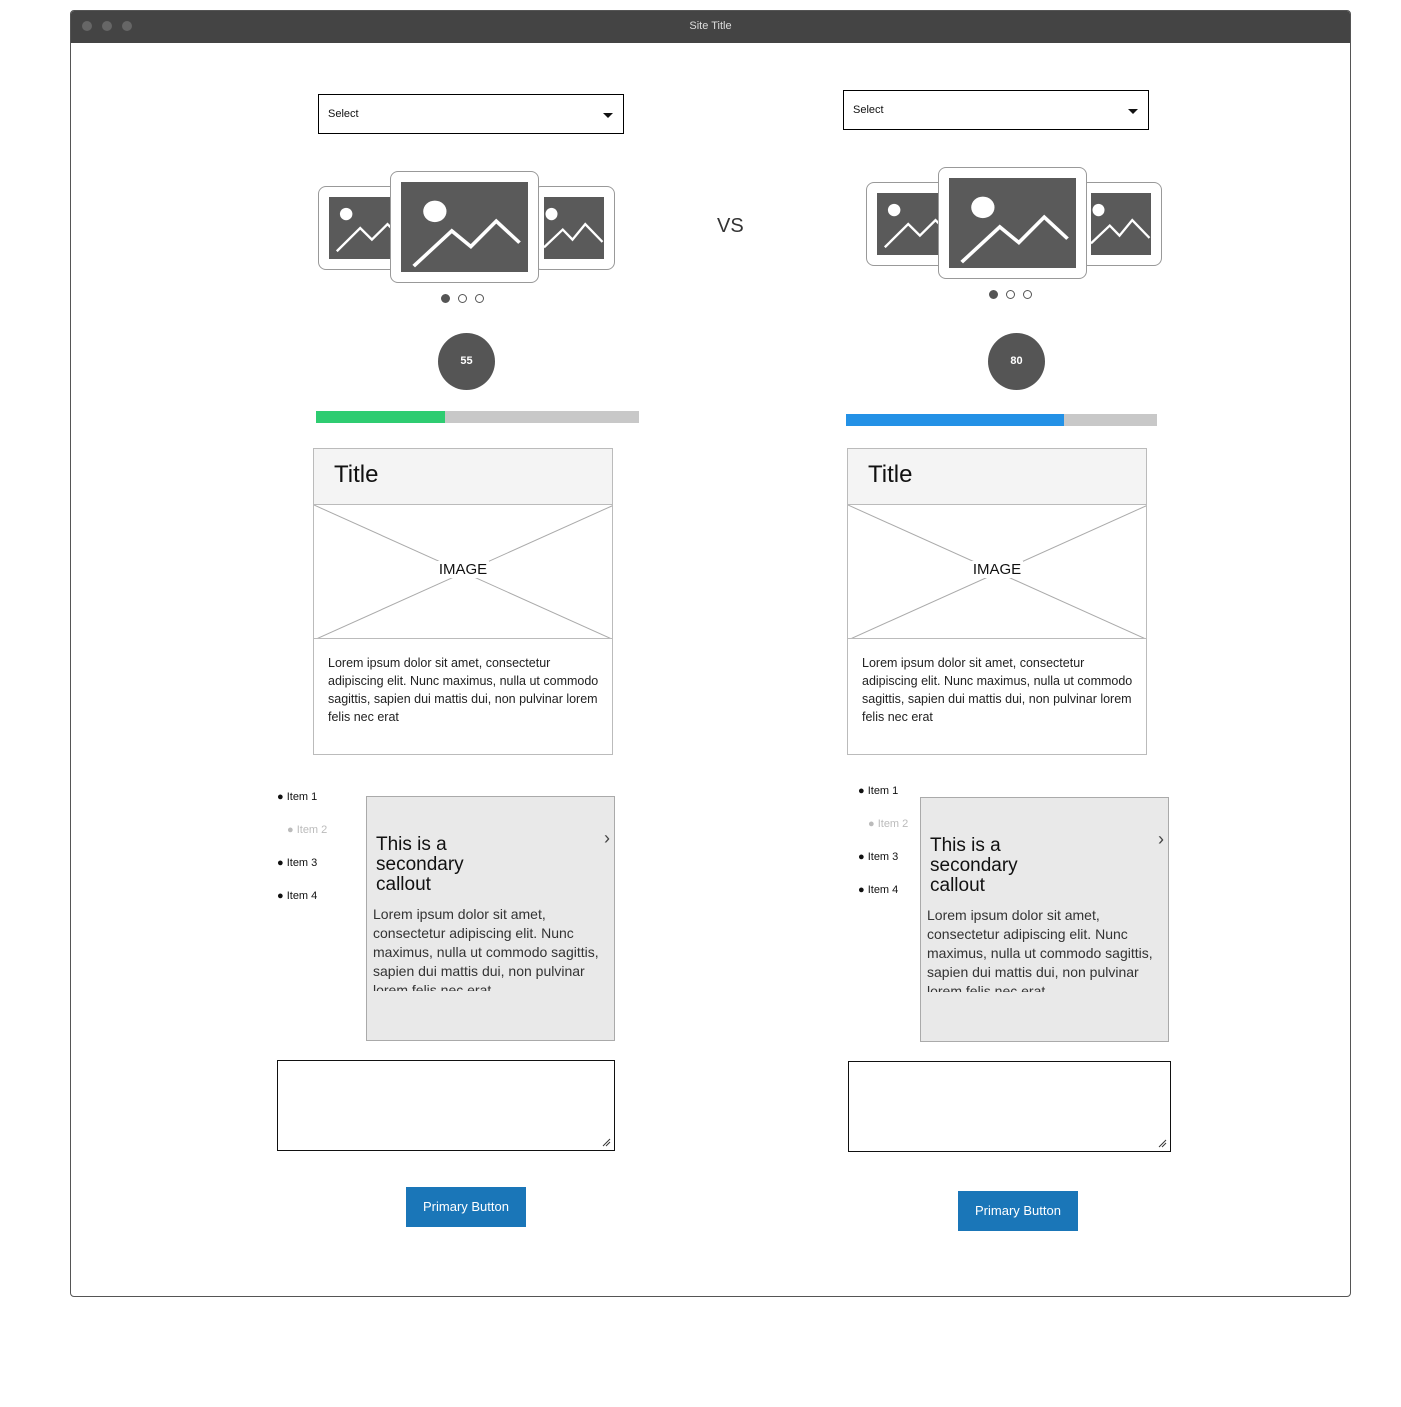 This screenshot has width=1401, height=1407. What do you see at coordinates (446, 1105) in the screenshot?
I see `left-textarea` at bounding box center [446, 1105].